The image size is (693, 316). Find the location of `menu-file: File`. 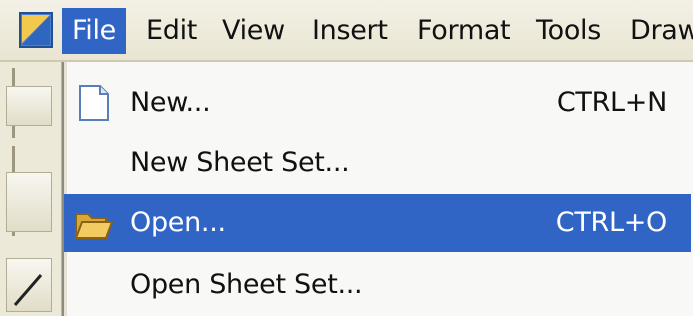

menu-file: File is located at coordinates (94, 31).